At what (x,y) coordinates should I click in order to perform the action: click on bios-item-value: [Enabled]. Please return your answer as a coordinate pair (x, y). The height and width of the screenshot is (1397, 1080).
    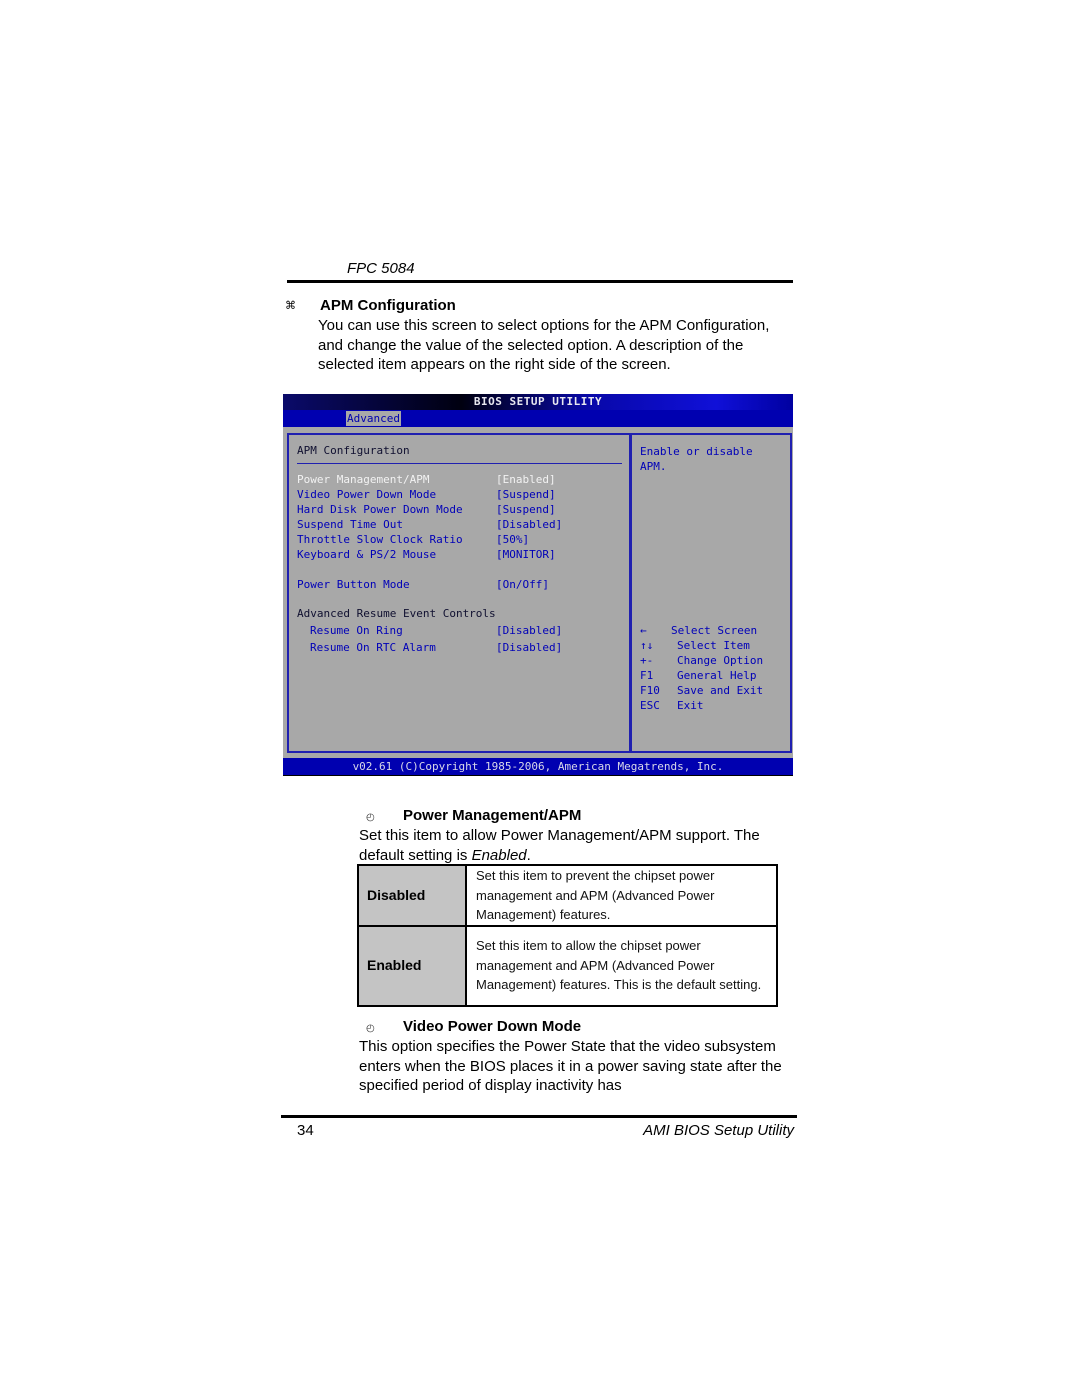
    Looking at the image, I should click on (526, 479).